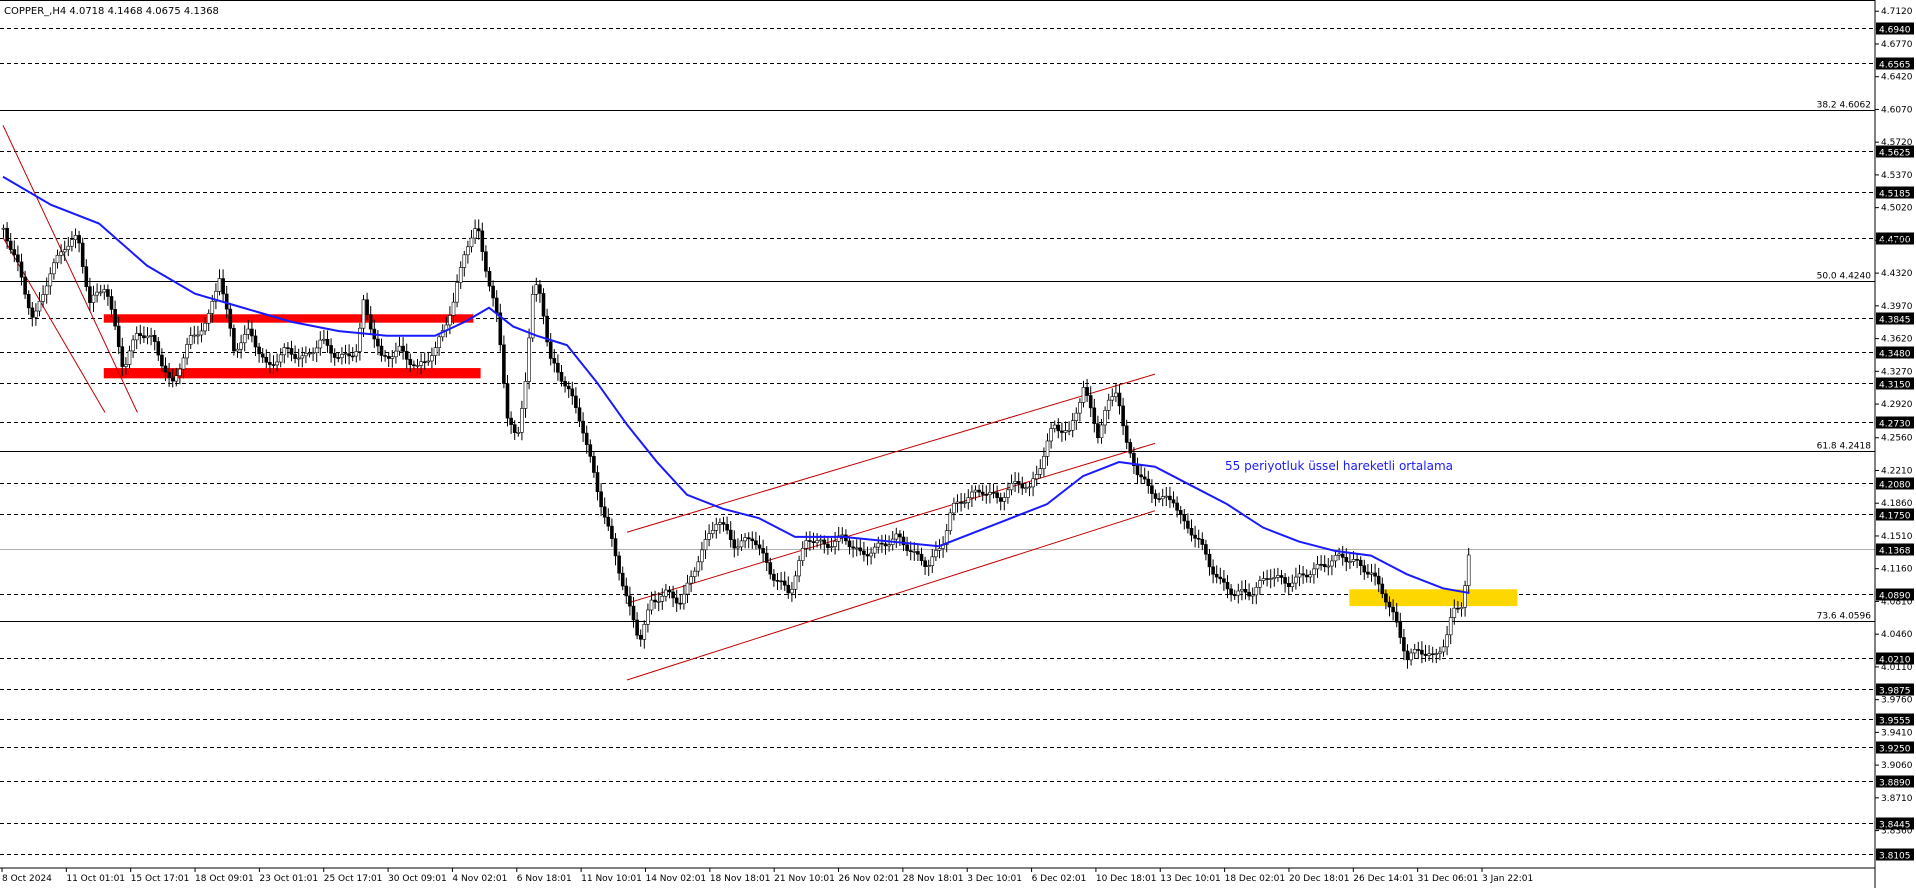  What do you see at coordinates (1895, 784) in the screenshot?
I see `level-label-16: 3.8890` at bounding box center [1895, 784].